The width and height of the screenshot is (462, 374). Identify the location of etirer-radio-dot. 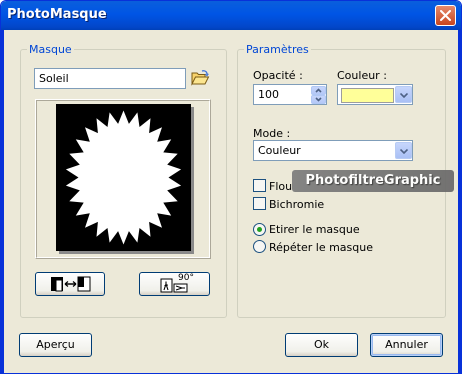
(259, 229).